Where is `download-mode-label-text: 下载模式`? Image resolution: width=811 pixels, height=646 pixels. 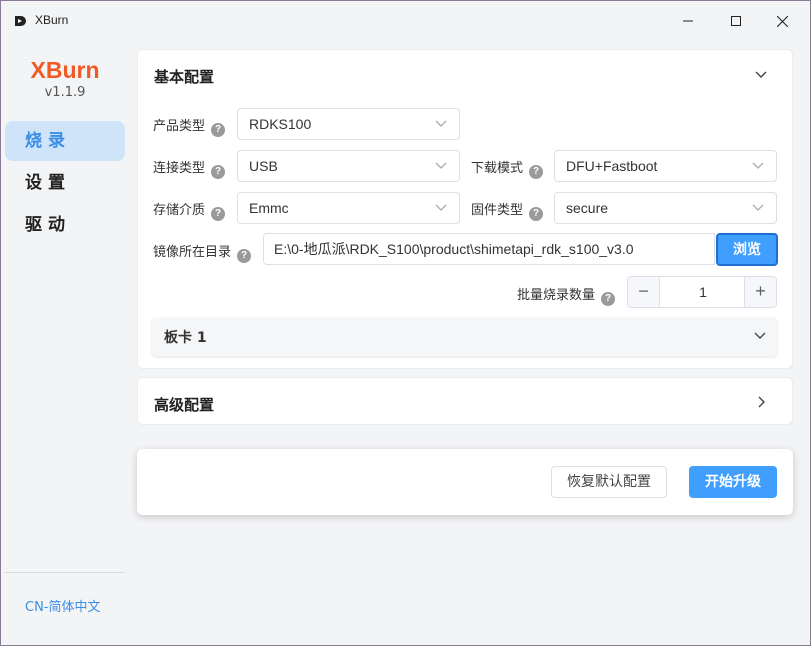 download-mode-label-text: 下载模式 is located at coordinates (497, 168).